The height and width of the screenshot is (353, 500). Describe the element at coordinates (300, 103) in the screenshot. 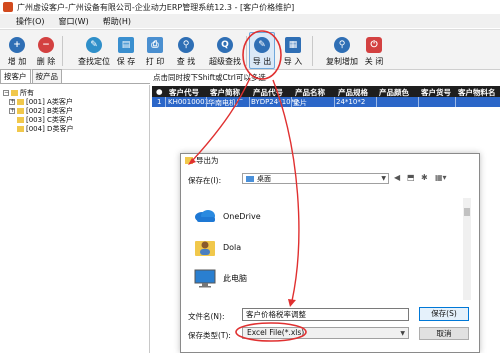

I see `cell-product-name: 垫片` at that location.